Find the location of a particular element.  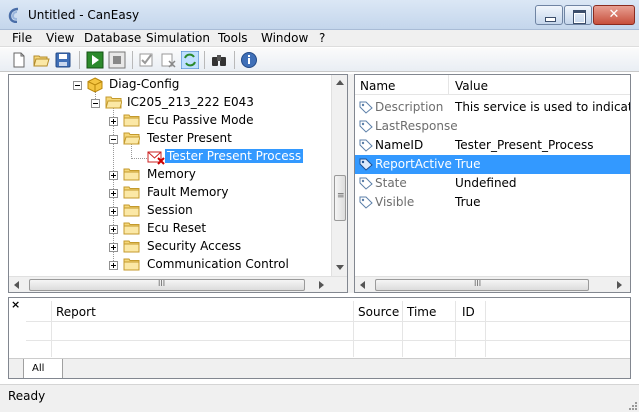

tree-vertical-scrollbar: ≡ is located at coordinates (339, 175).